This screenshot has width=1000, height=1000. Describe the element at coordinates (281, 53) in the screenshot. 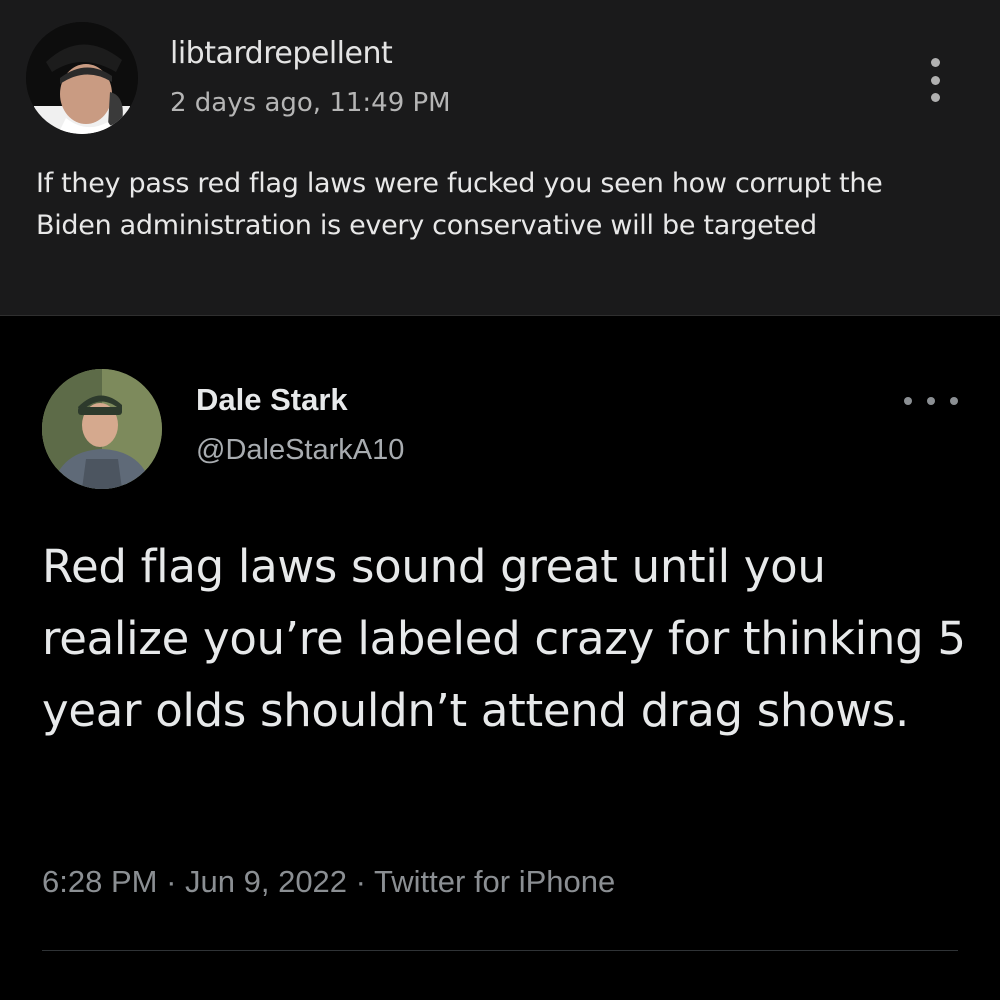

I see `post-username: libtardrepellent` at that location.